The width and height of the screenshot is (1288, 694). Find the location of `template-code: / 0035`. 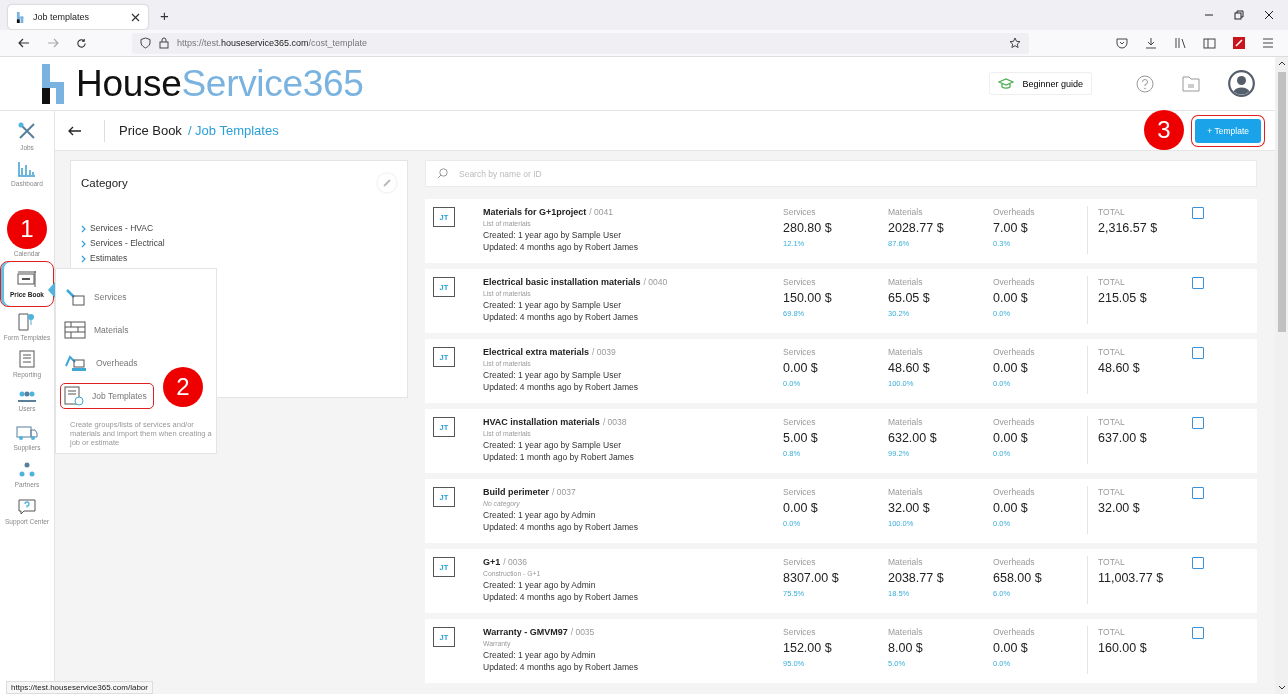

template-code: / 0035 is located at coordinates (582, 632).